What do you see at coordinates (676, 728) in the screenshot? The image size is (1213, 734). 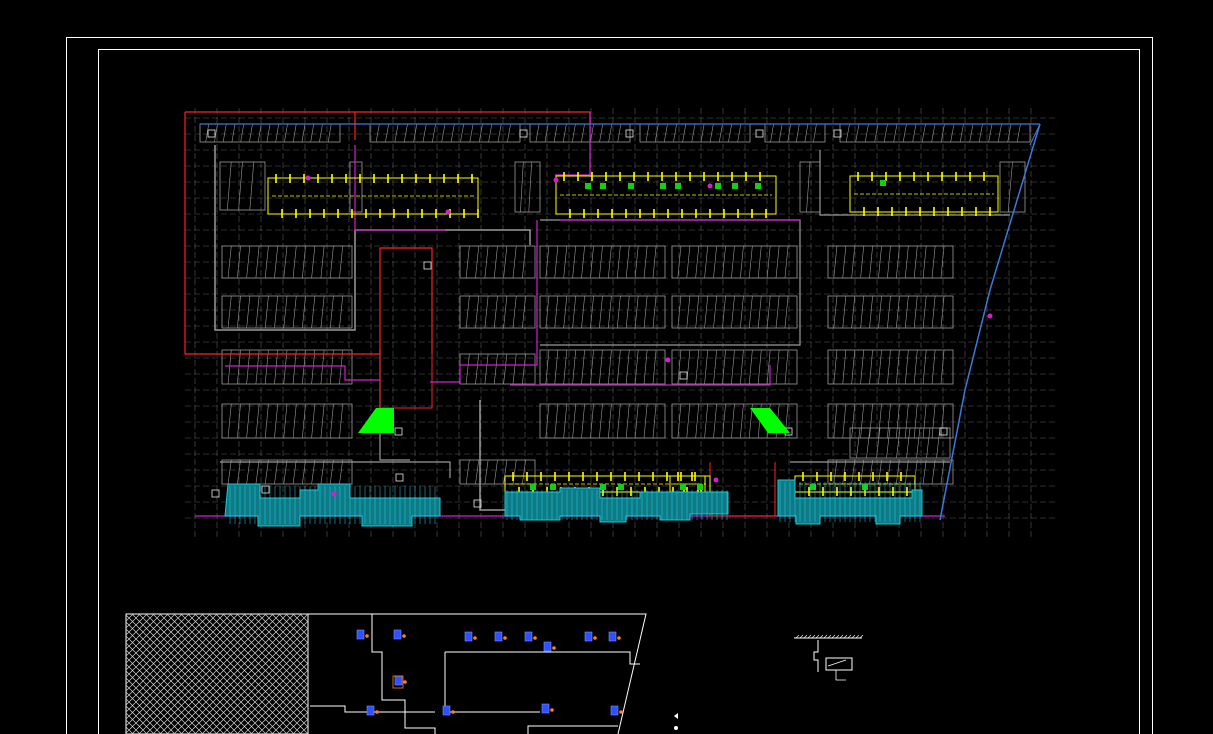 I see `point-marker` at bounding box center [676, 728].